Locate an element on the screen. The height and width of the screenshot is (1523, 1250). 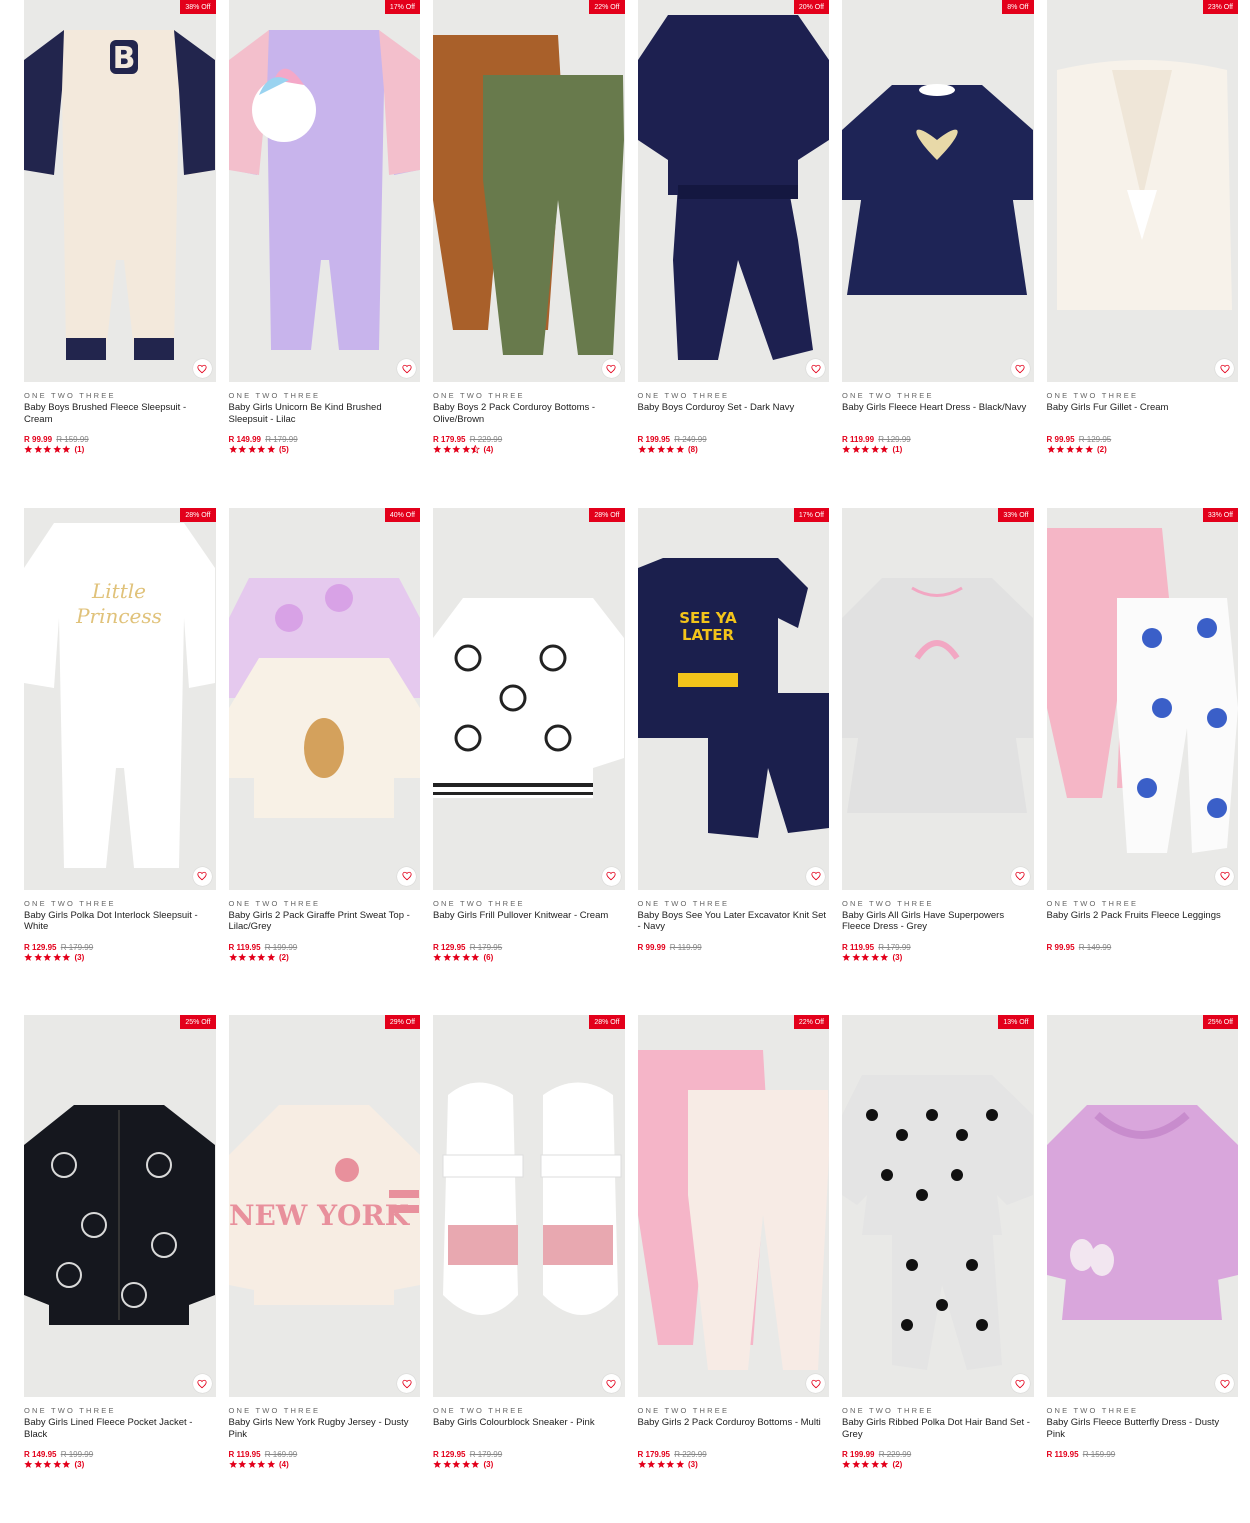
review-count: (6) is located at coordinates (489, 957).